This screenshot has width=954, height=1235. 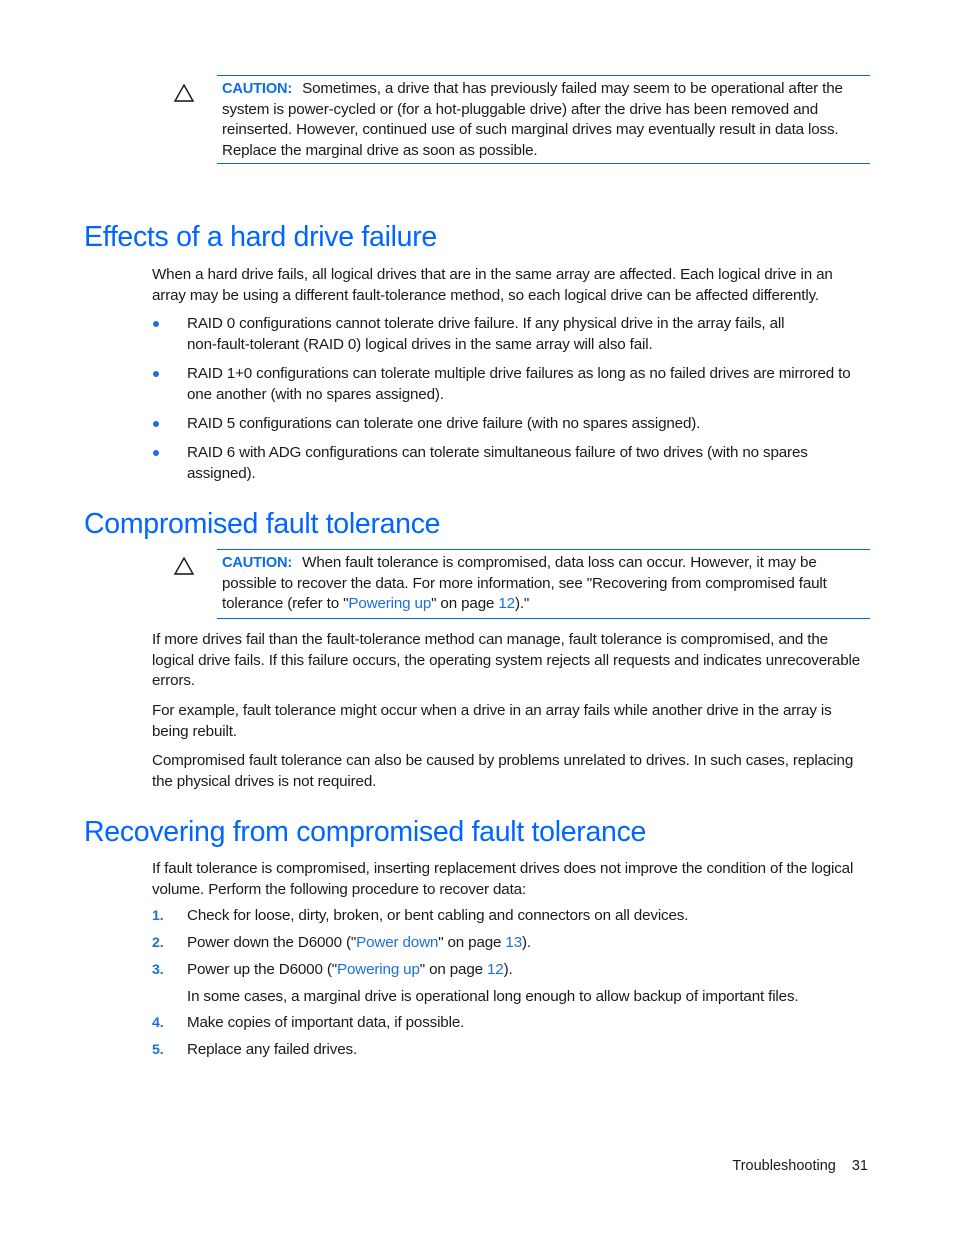 I want to click on link-page-13: 13, so click(x=513, y=942).